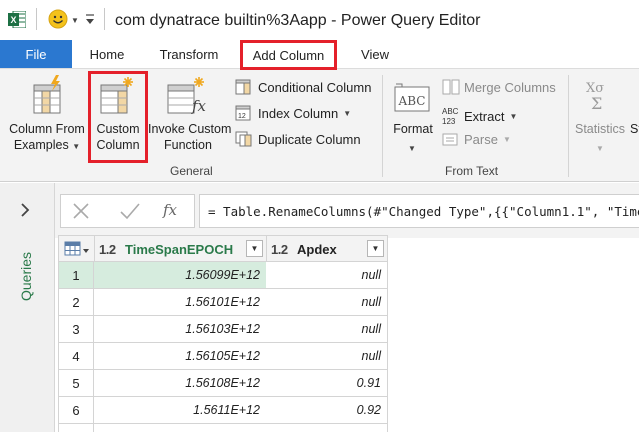 Image resolution: width=639 pixels, height=432 pixels. Describe the element at coordinates (180, 410) in the screenshot. I see `table-cell: 1.5611E+12` at that location.